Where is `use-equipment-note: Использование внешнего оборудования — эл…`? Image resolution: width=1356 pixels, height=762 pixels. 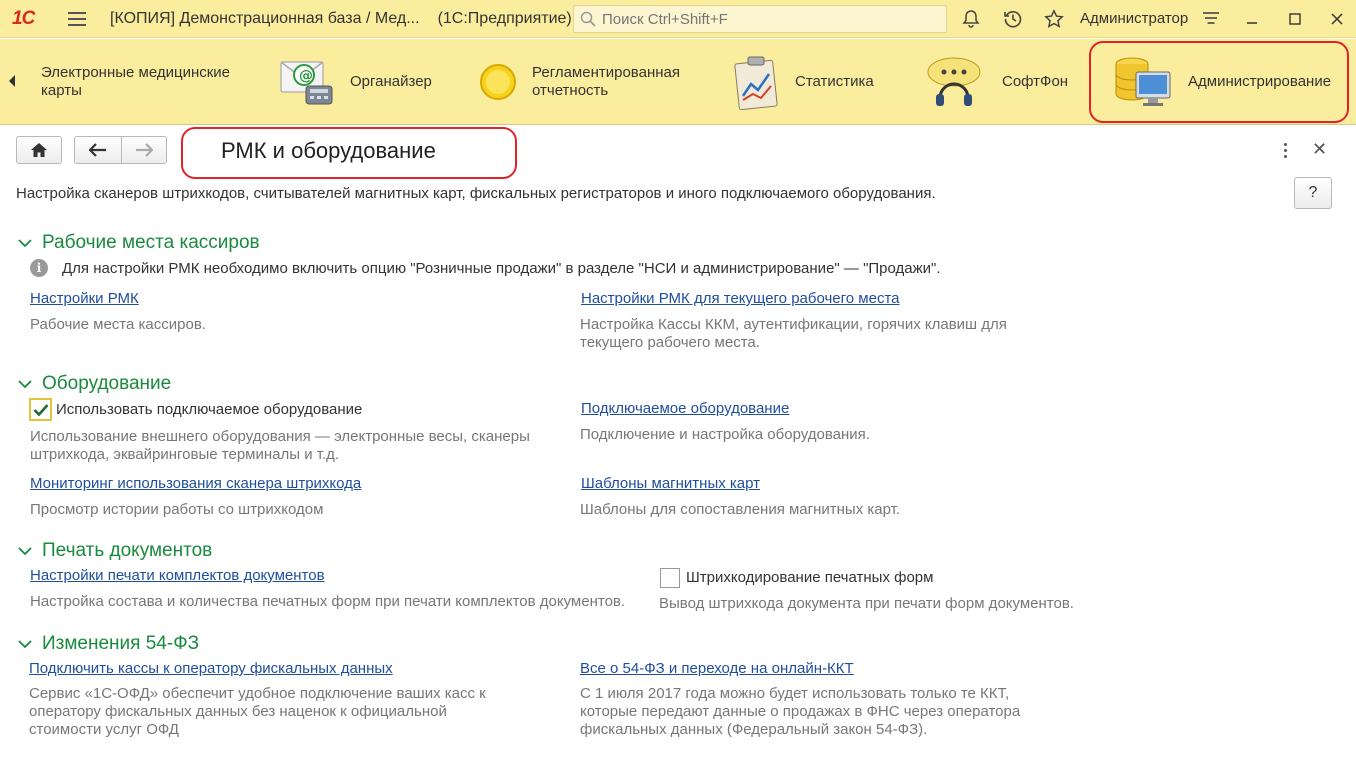 use-equipment-note: Использование внешнего оборудования — эл… is located at coordinates (280, 446).